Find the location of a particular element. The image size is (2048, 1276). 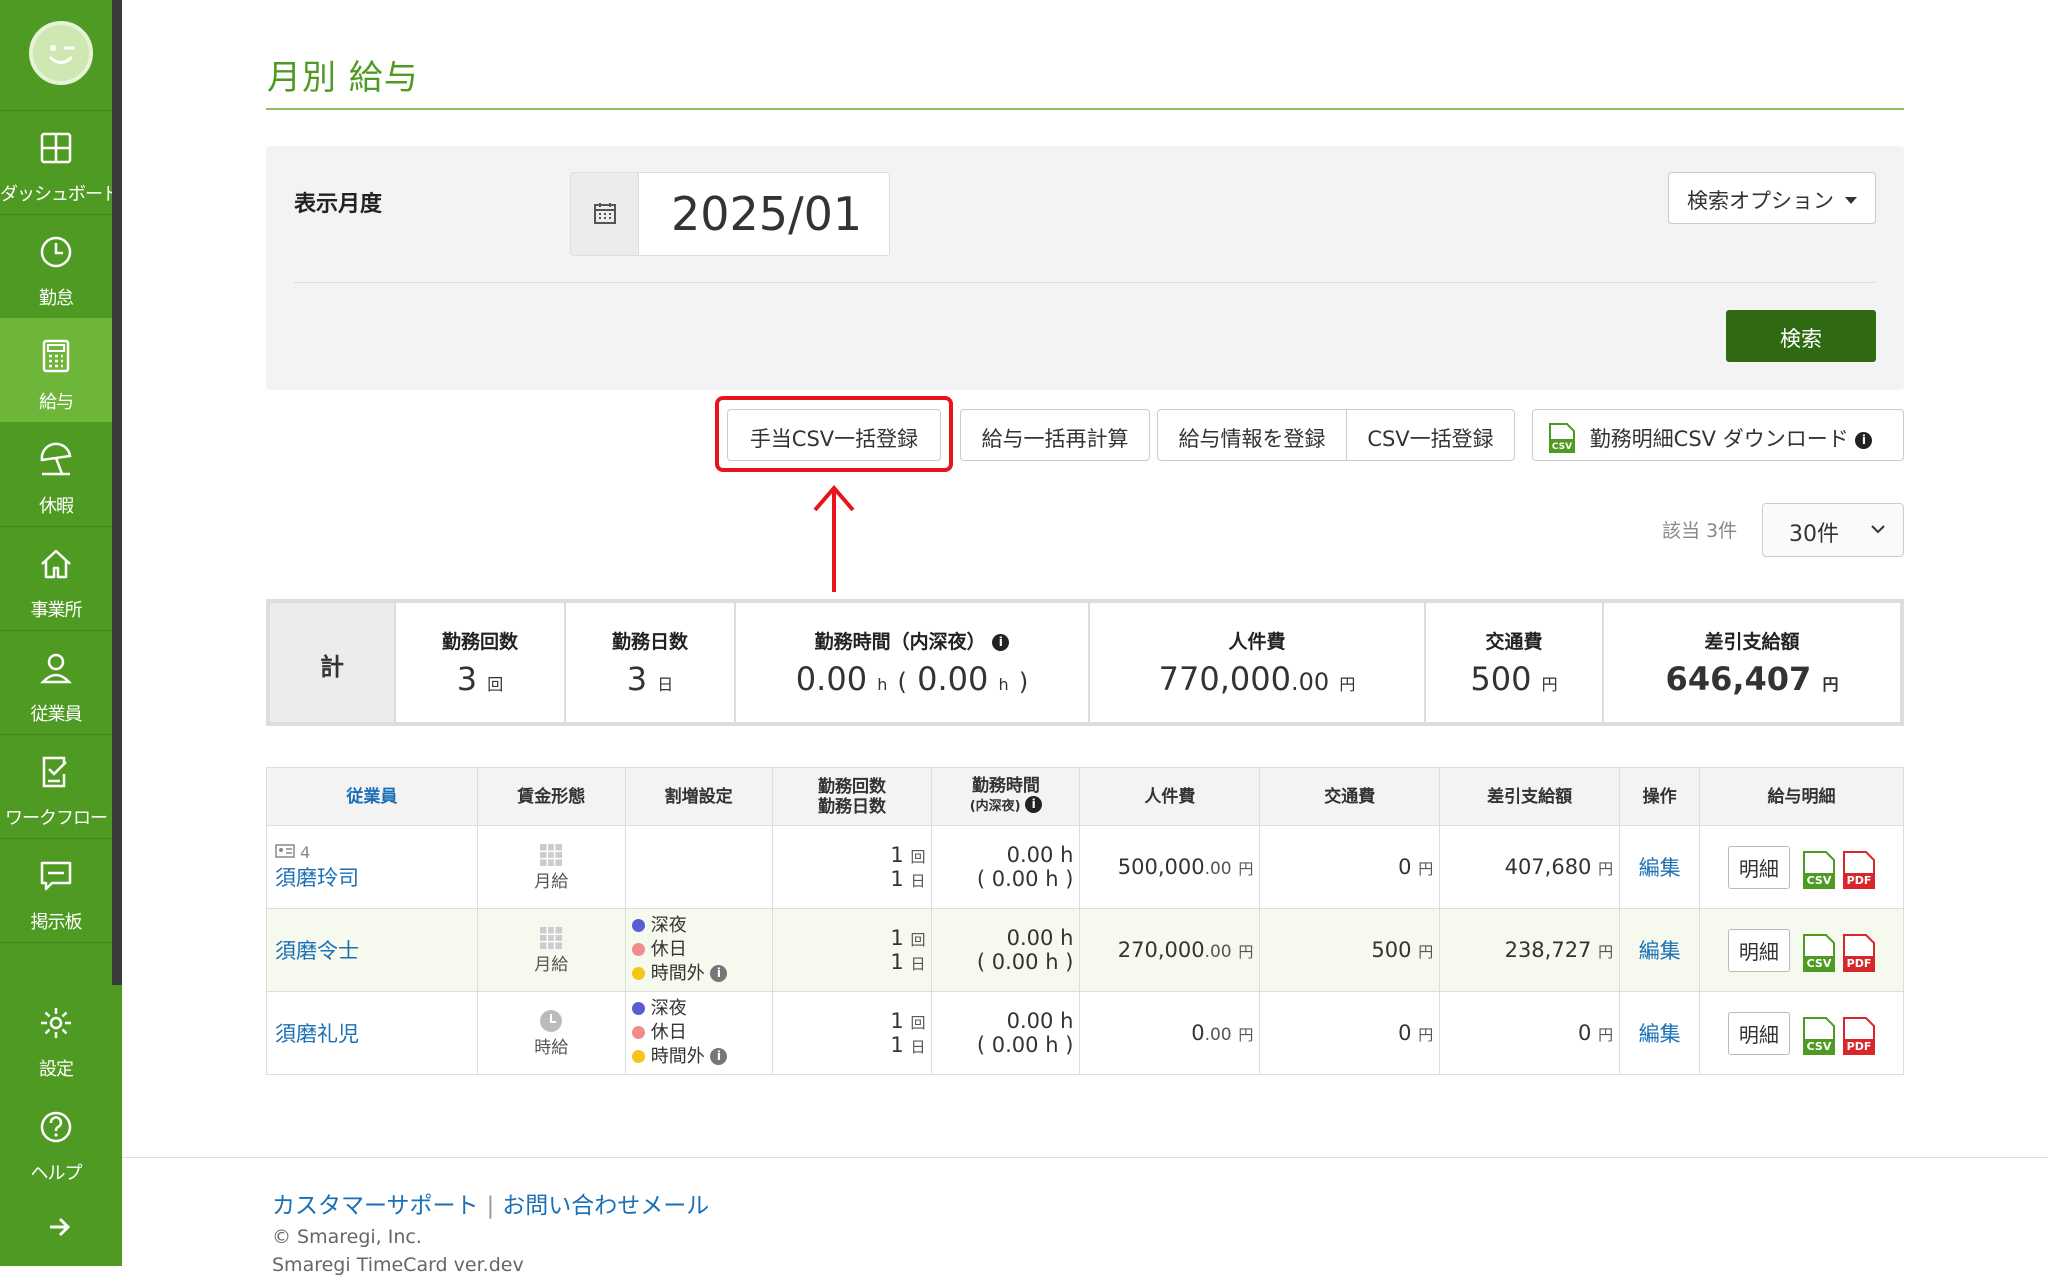

employee-cell: 4 須磨玲司 is located at coordinates (372, 867).